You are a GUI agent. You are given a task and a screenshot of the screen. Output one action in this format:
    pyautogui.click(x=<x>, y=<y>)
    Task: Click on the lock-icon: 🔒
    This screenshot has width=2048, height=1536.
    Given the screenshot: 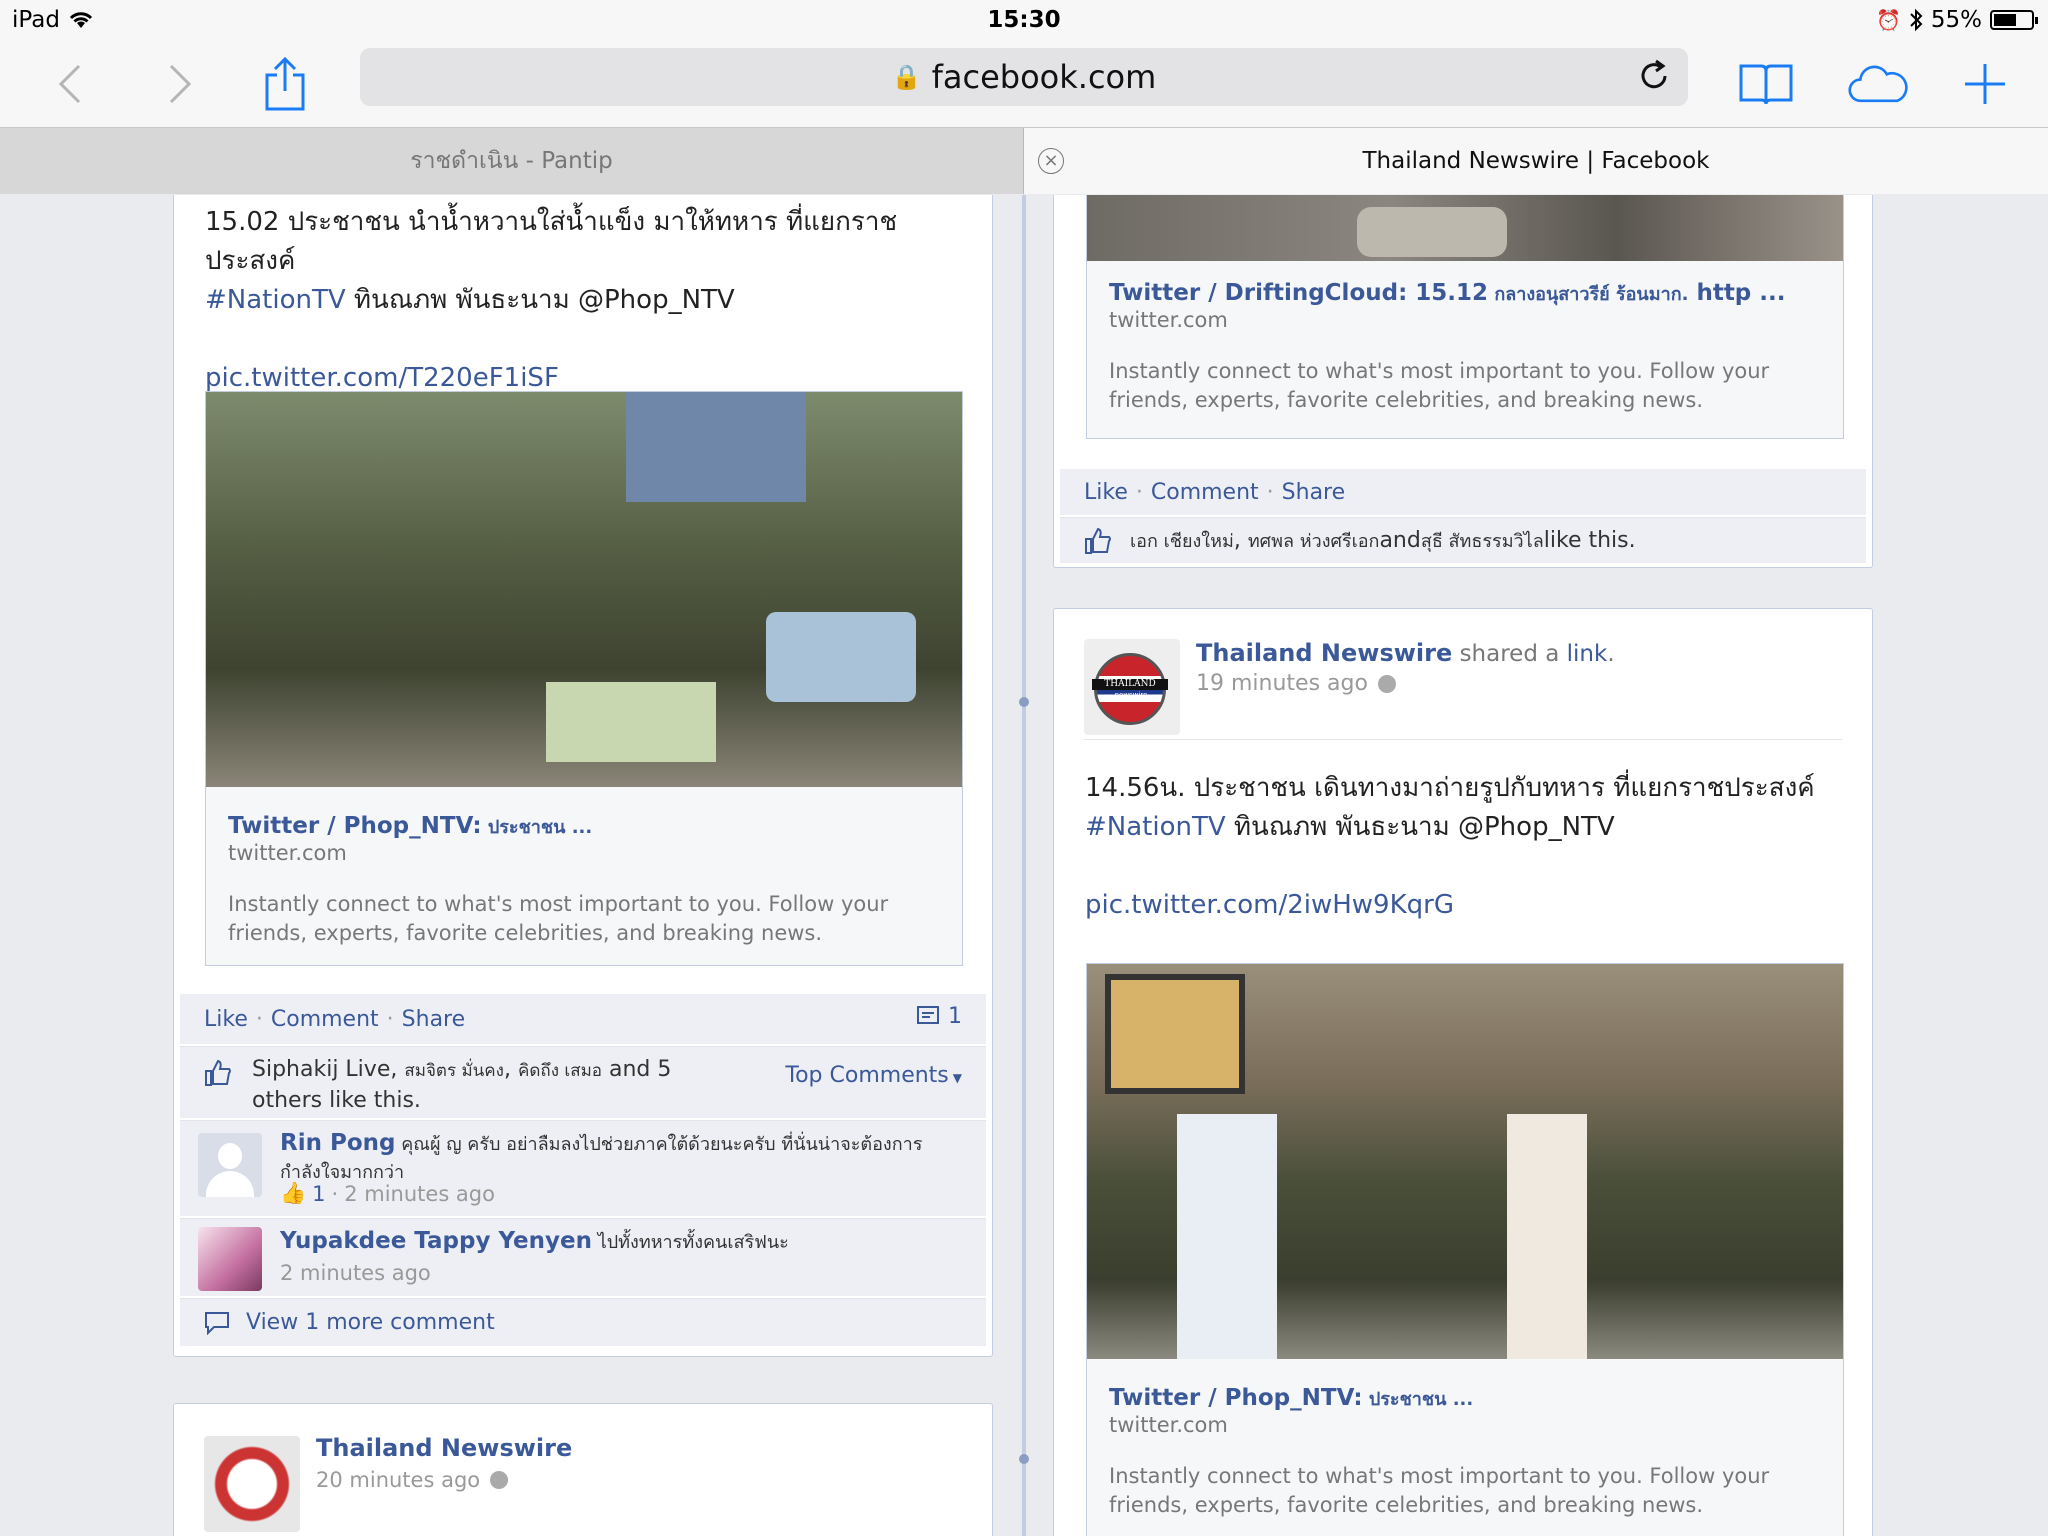 What is the action you would take?
    pyautogui.click(x=906, y=77)
    